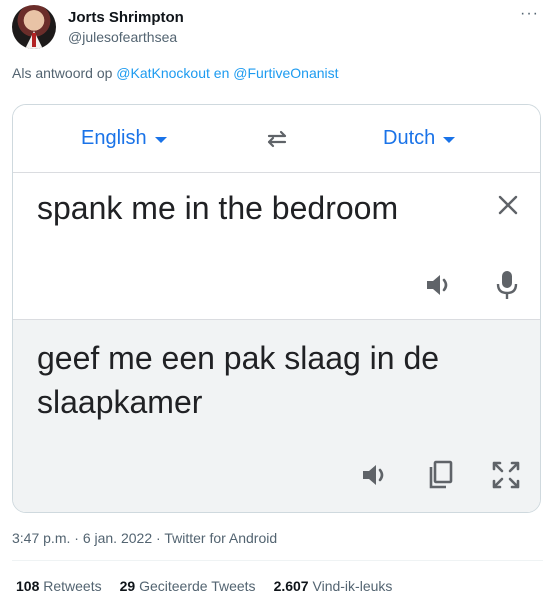 This screenshot has height=598, width=555. What do you see at coordinates (277, 560) in the screenshot?
I see `divider` at bounding box center [277, 560].